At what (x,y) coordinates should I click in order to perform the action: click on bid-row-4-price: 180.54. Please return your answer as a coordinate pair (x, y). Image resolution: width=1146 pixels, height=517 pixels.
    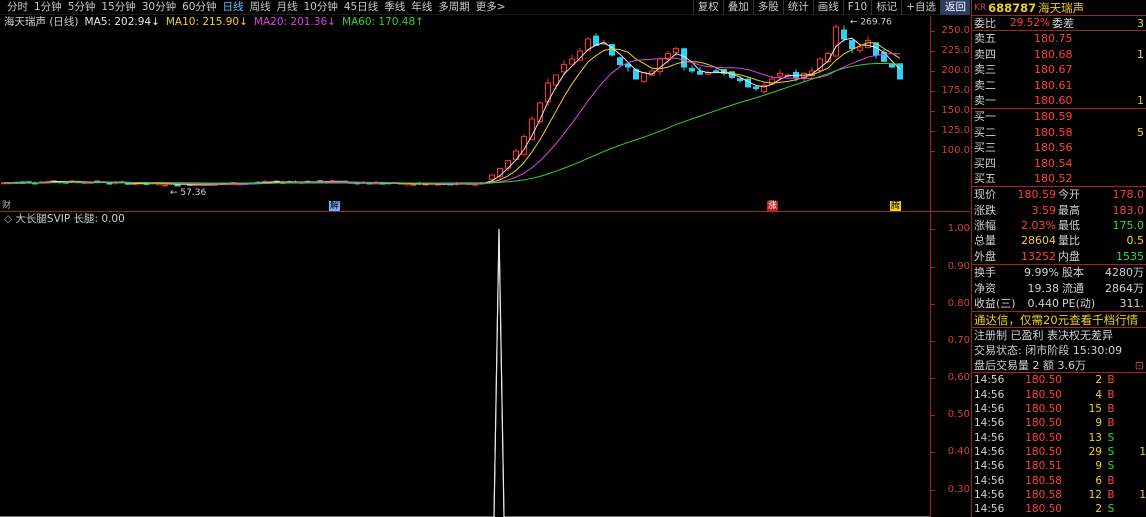
    Looking at the image, I should click on (1053, 163).